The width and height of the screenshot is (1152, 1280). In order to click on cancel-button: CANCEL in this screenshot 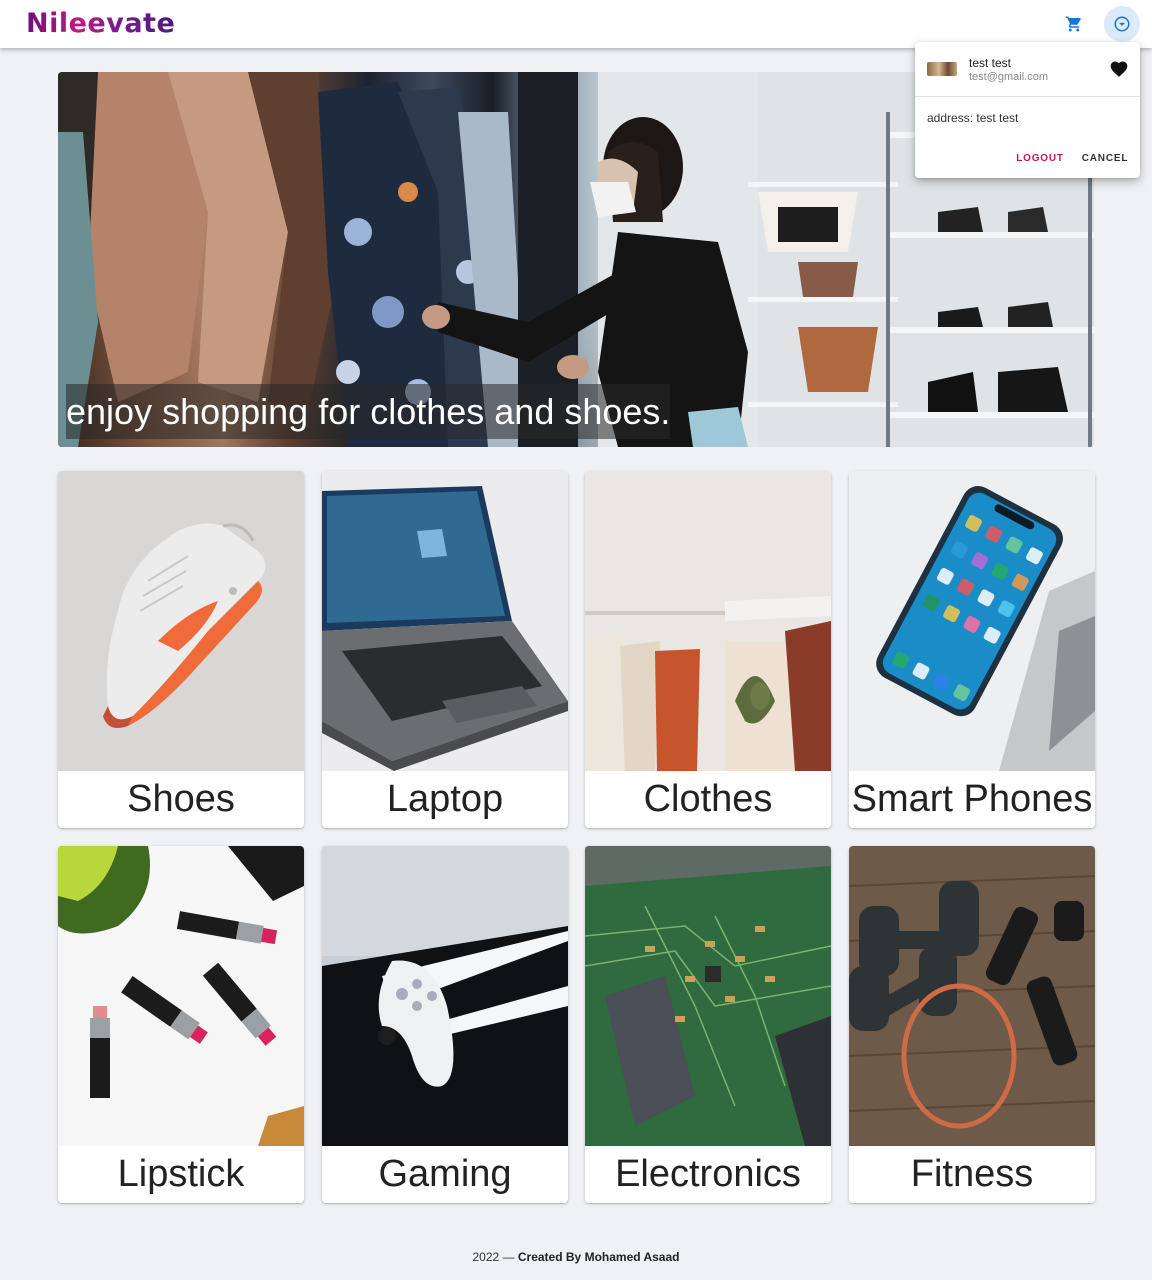, I will do `click(1105, 159)`.